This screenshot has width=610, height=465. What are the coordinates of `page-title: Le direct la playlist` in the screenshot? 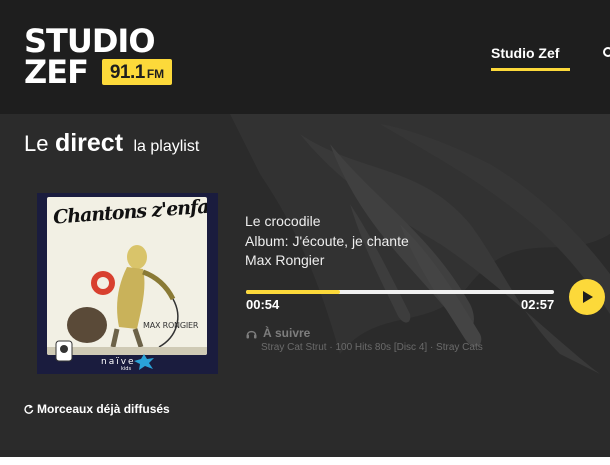 It's located at (111, 143).